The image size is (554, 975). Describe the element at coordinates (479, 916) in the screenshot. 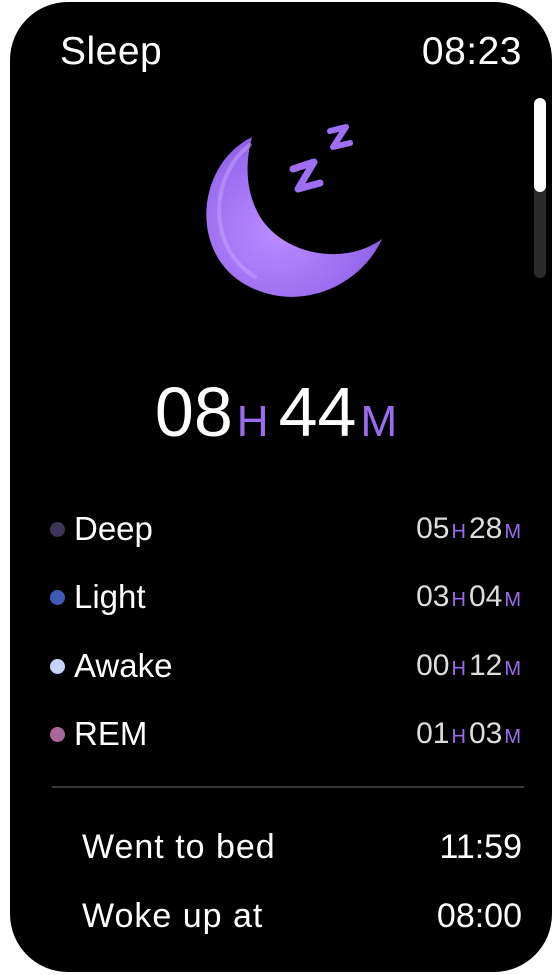

I see `woke-up-time: 08:00` at that location.